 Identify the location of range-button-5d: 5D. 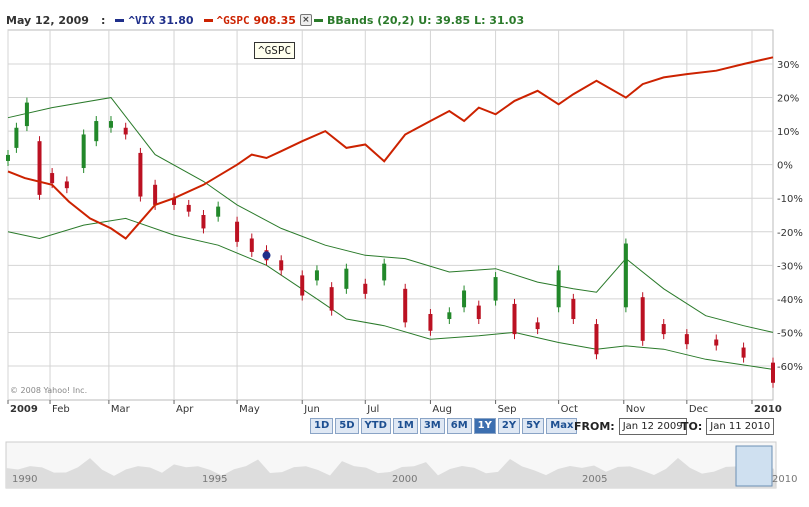
(347, 426).